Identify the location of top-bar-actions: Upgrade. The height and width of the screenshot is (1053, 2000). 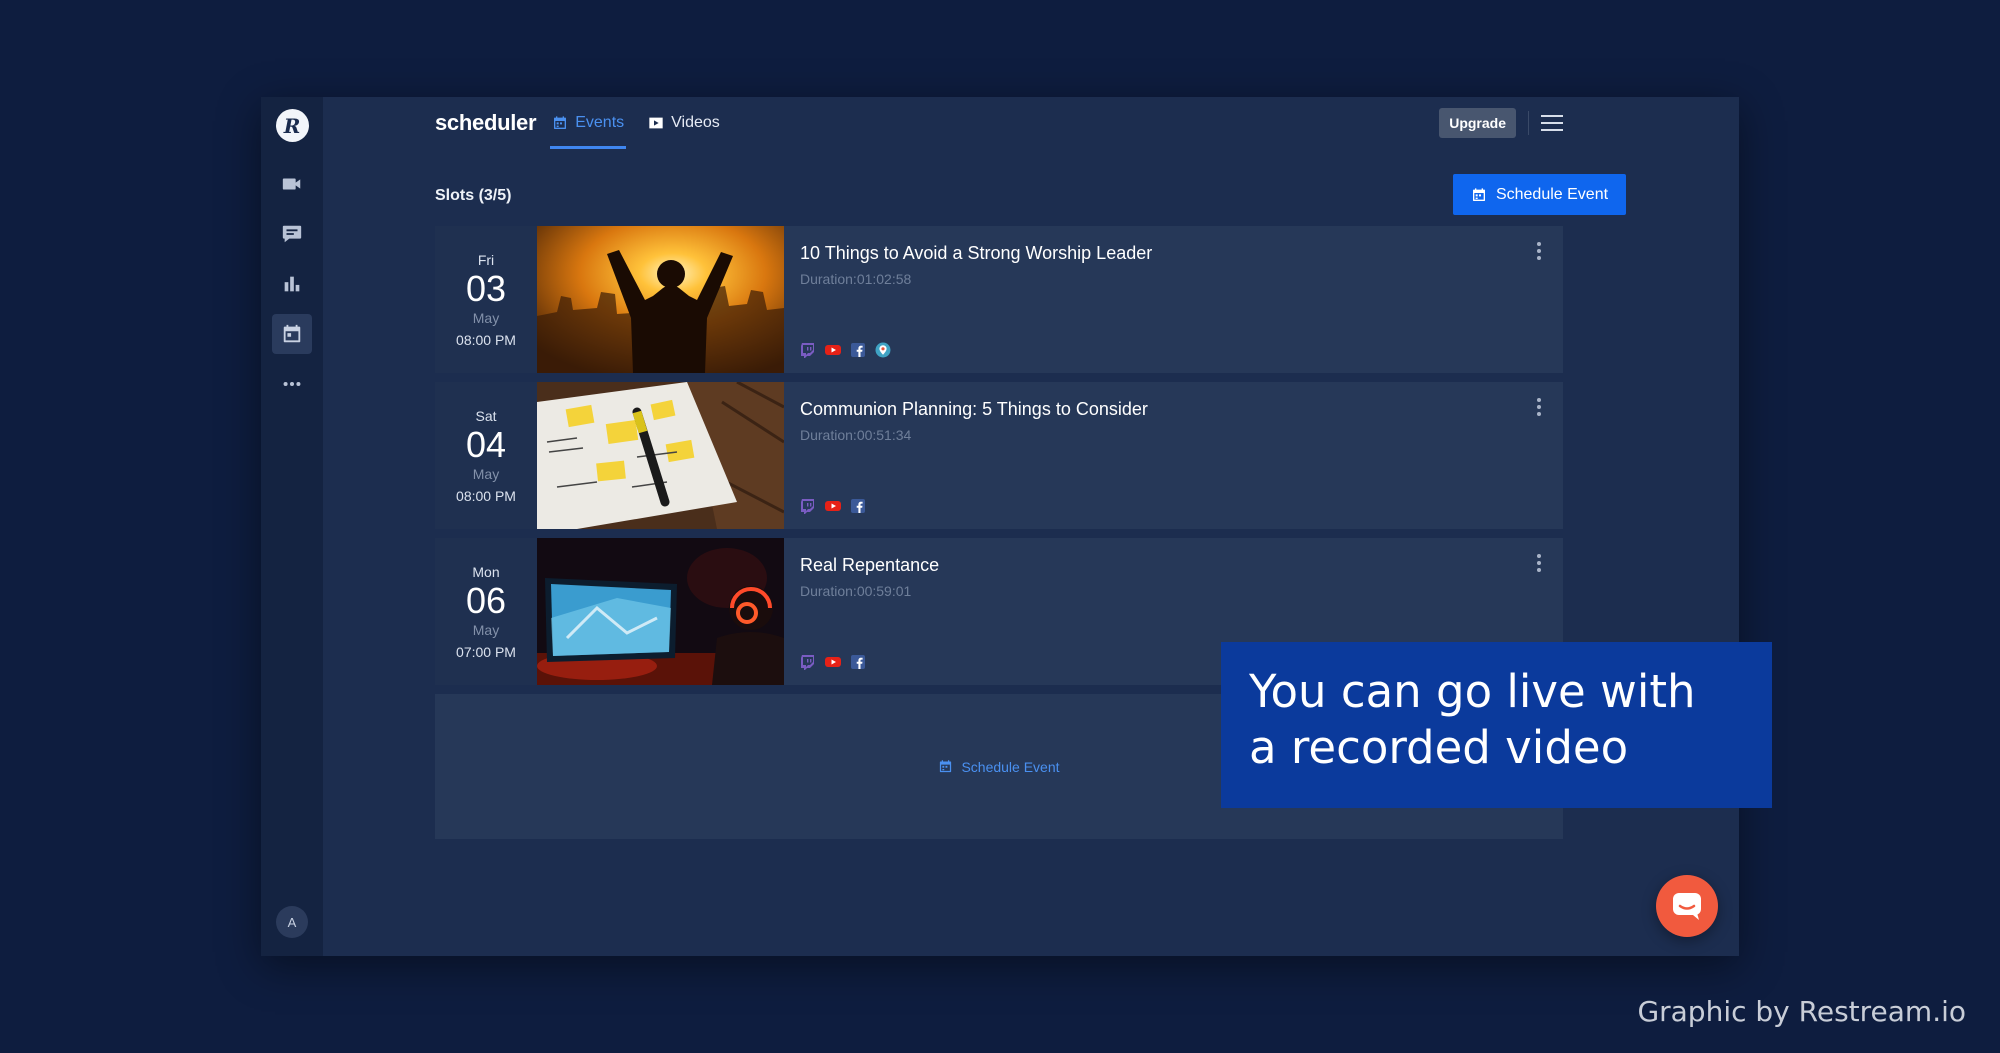
(1501, 123).